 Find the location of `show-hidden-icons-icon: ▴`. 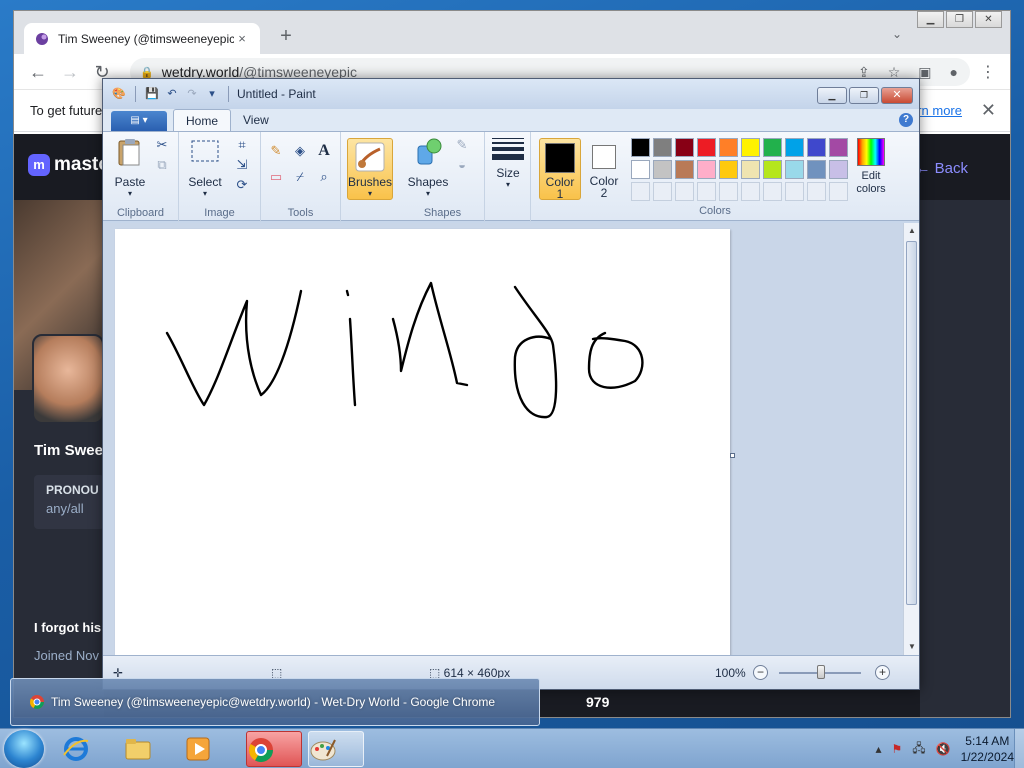

show-hidden-icons-icon: ▴ is located at coordinates (878, 749).